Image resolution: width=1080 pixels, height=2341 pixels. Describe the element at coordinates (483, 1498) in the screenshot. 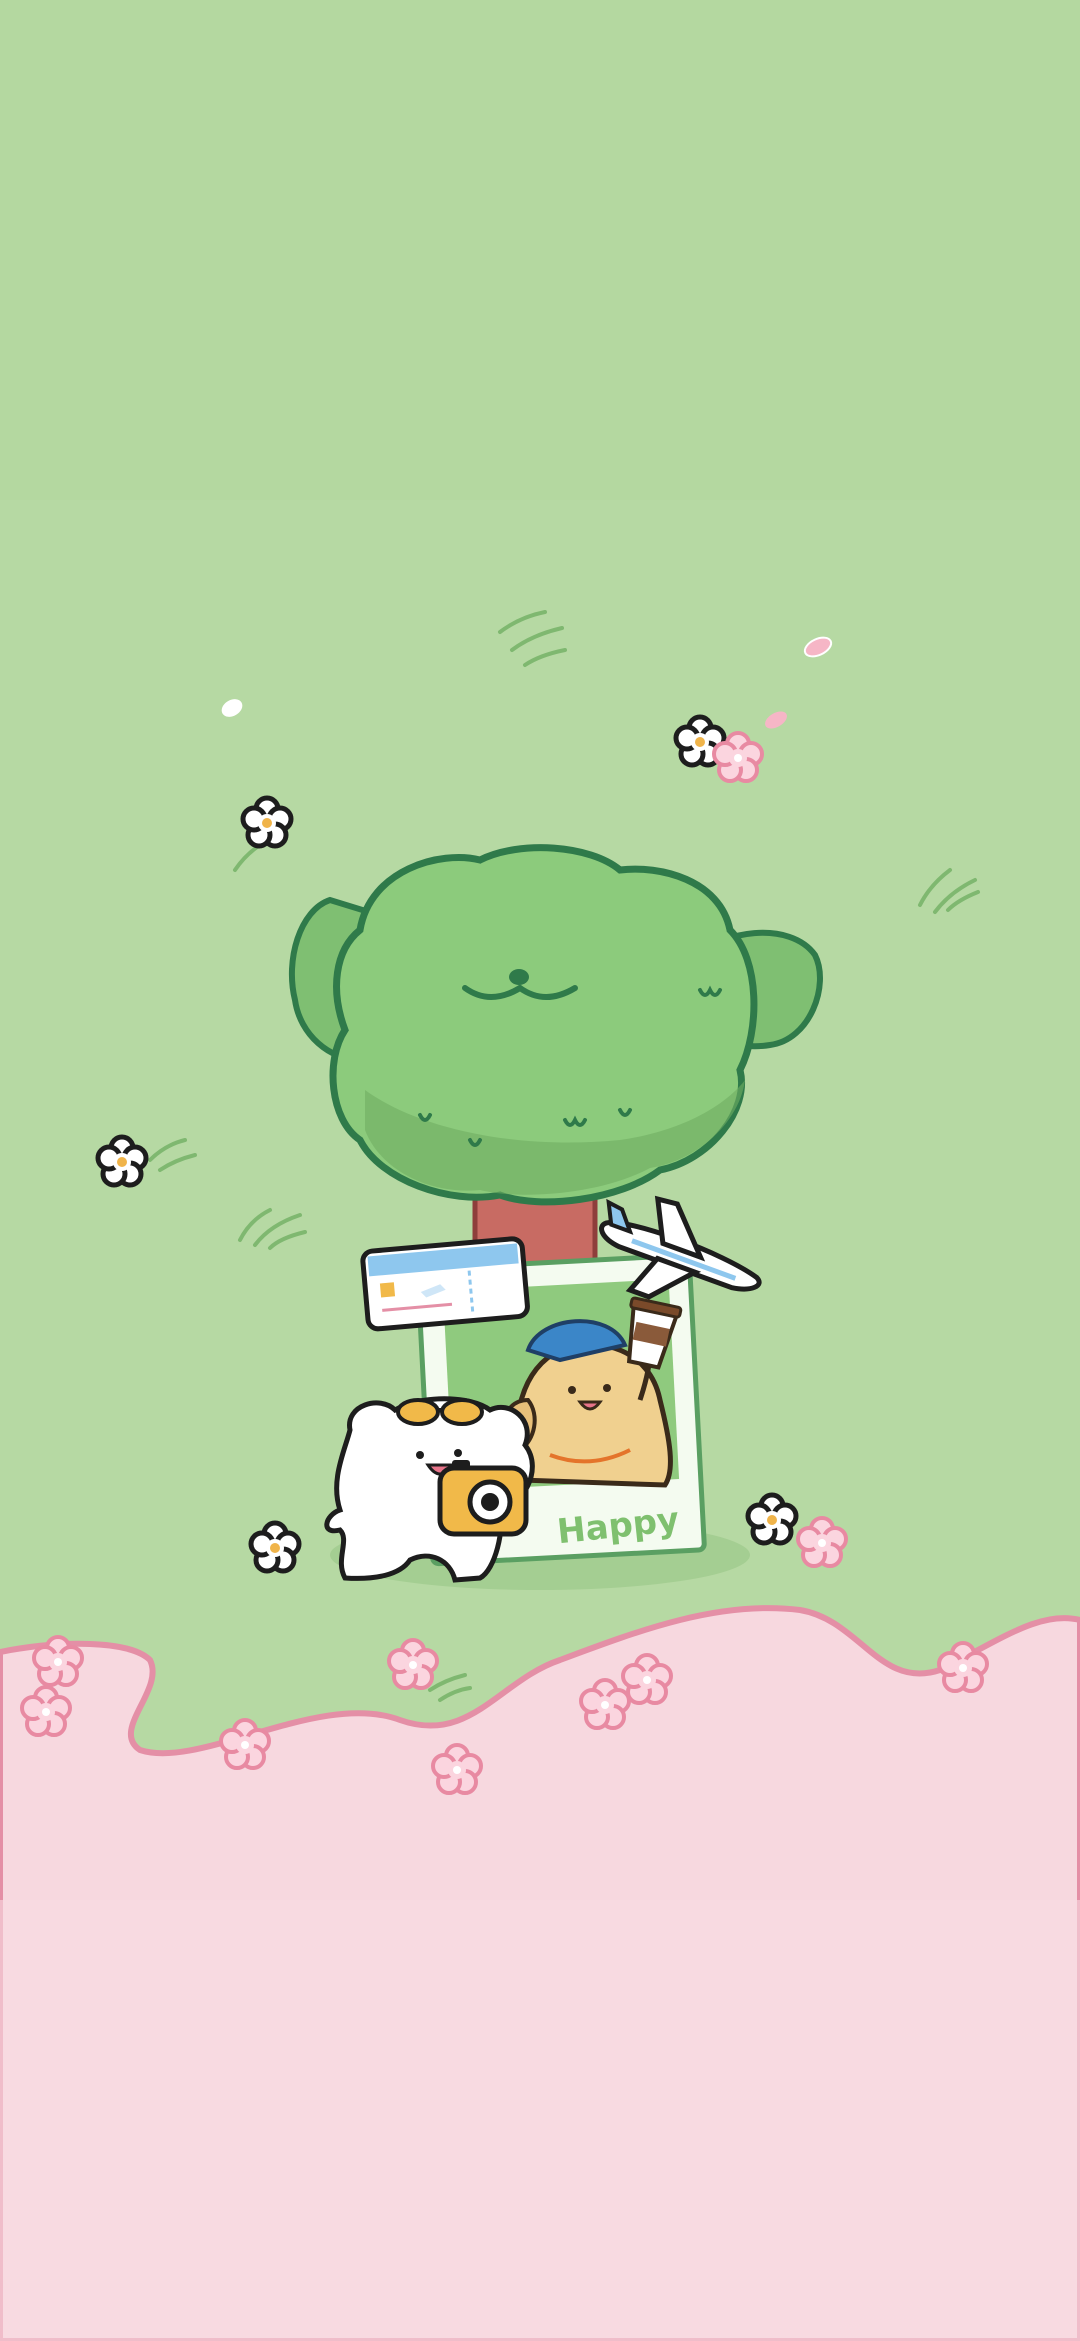

I see `camera-icon` at that location.